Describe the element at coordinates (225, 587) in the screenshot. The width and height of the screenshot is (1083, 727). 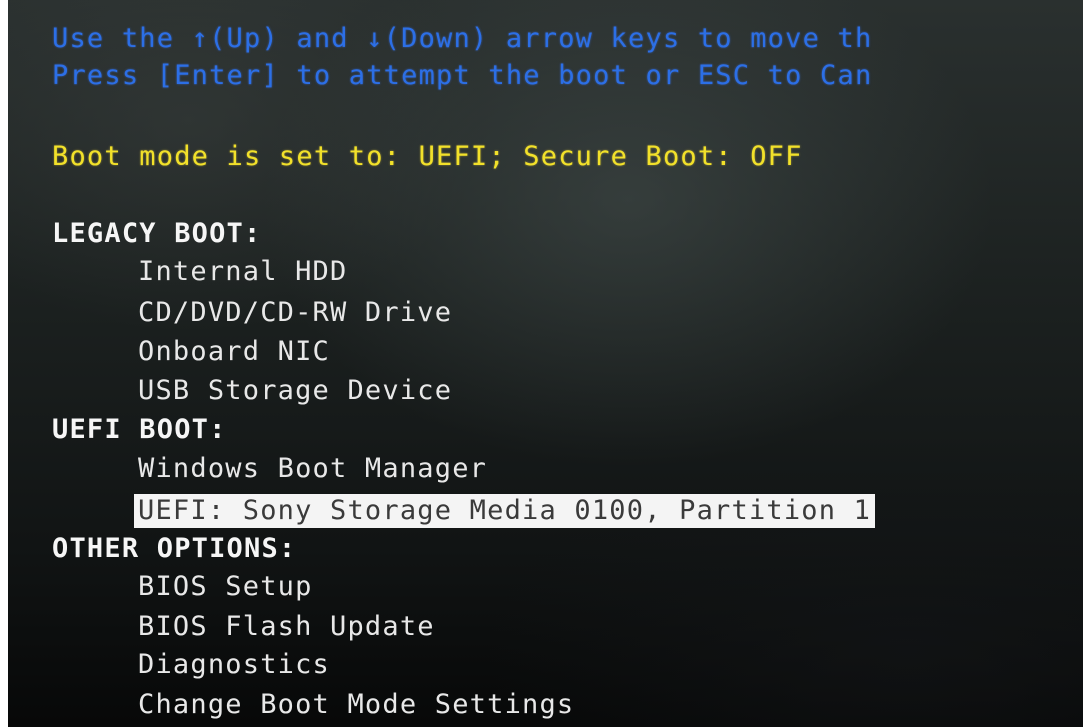
I see `option-bios-setup: BIOS Setup` at that location.